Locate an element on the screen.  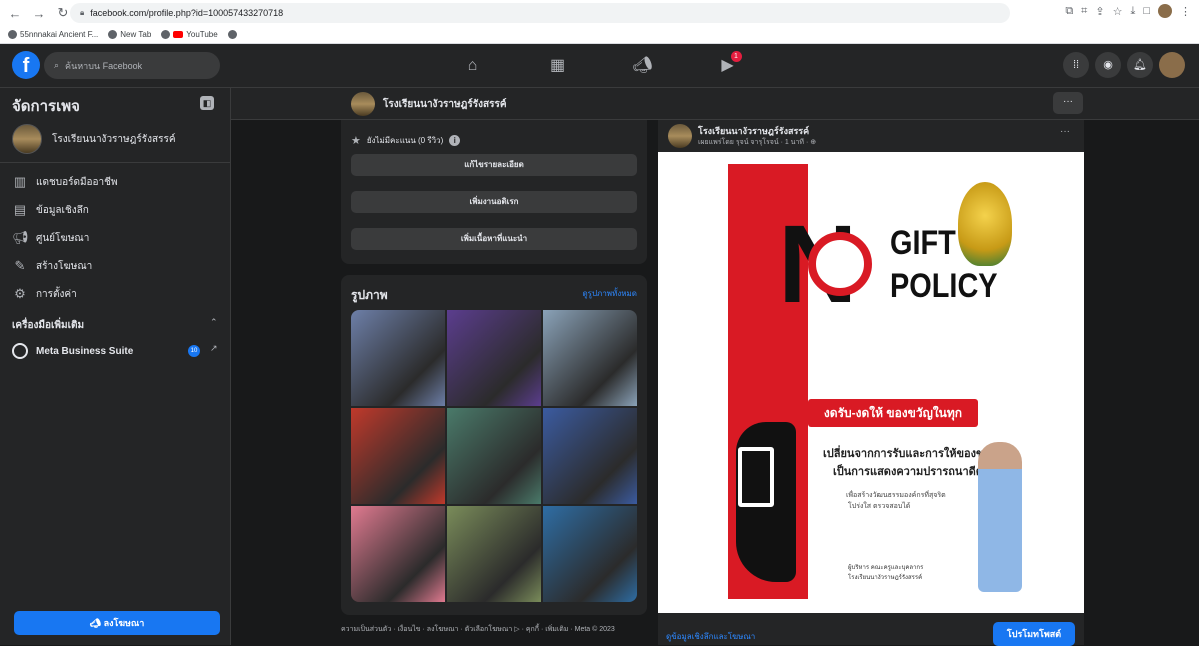
director-photo is located at coordinates (1000, 517).